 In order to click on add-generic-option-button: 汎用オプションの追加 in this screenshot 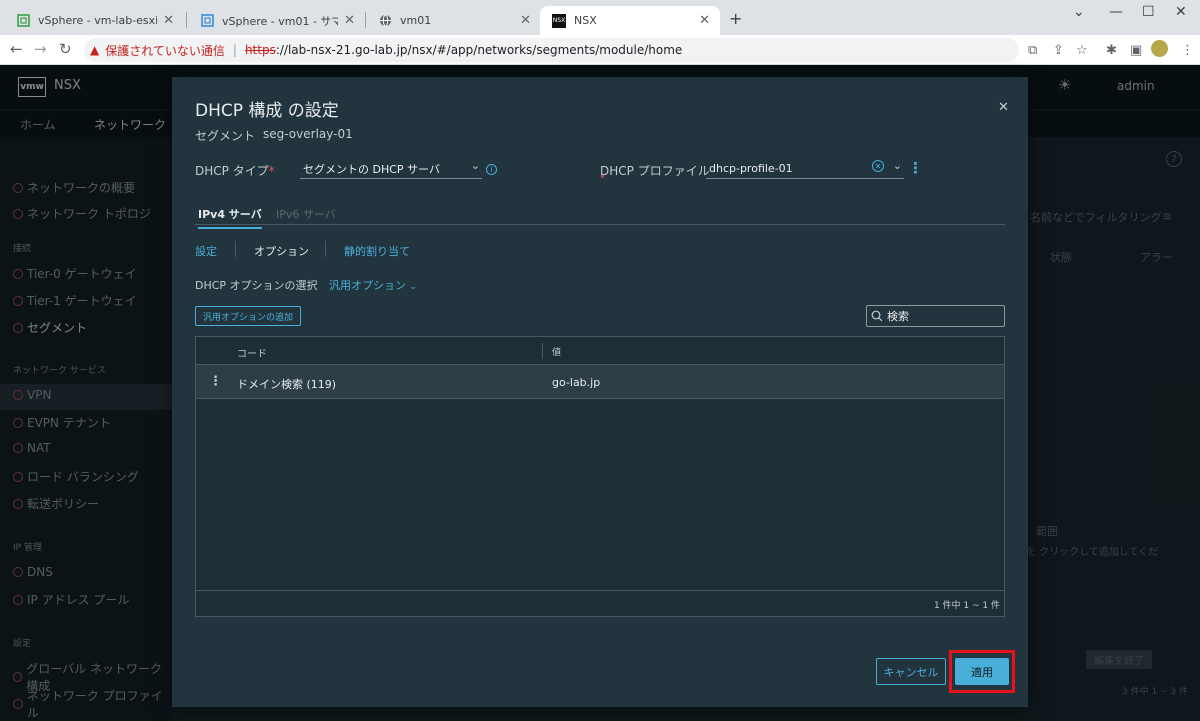, I will do `click(248, 316)`.